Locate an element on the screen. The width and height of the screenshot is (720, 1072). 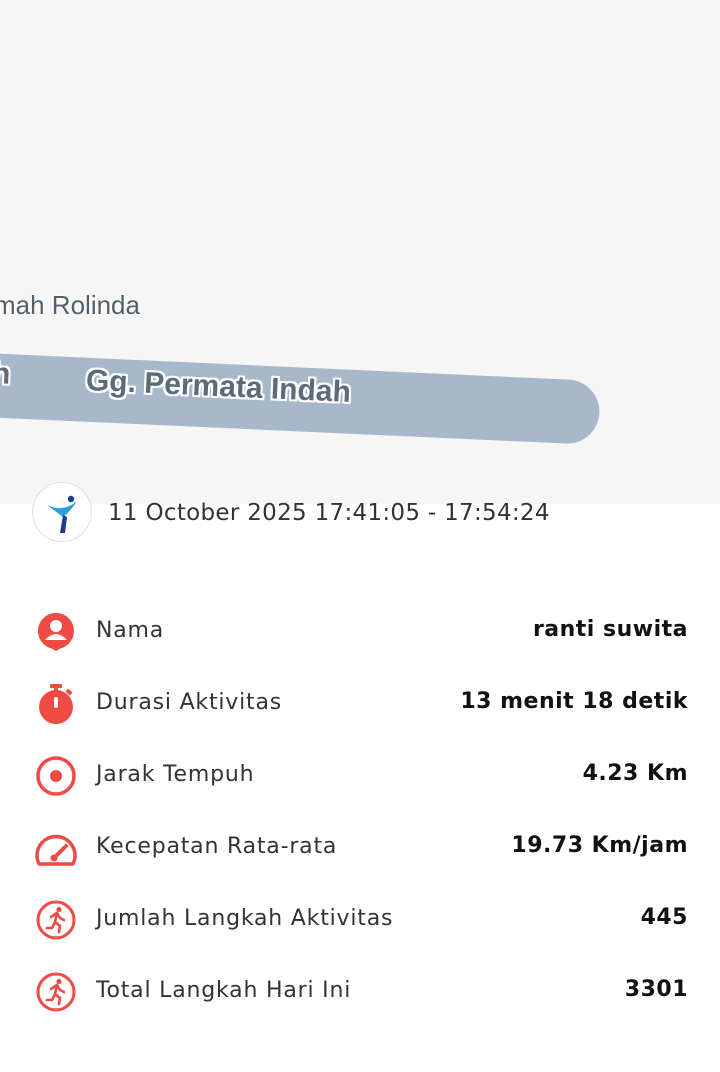
stat-value: 3301 is located at coordinates (656, 989).